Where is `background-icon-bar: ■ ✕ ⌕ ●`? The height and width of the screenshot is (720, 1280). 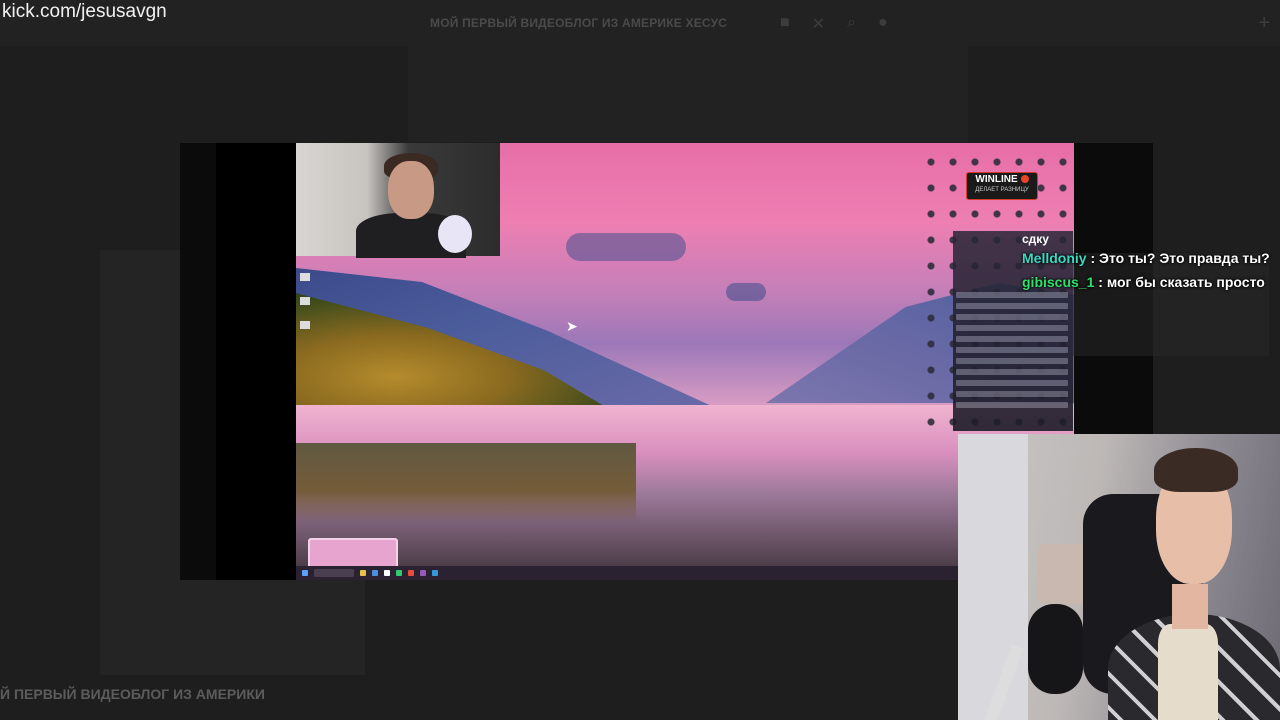
background-icon-bar: ■ ✕ ⌕ ● is located at coordinates (834, 24).